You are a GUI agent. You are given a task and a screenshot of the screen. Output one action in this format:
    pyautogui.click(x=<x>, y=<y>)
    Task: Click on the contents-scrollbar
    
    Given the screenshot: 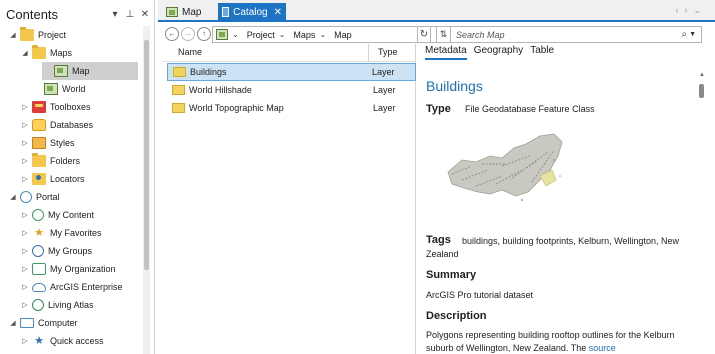 What is the action you would take?
    pyautogui.click(x=146, y=190)
    